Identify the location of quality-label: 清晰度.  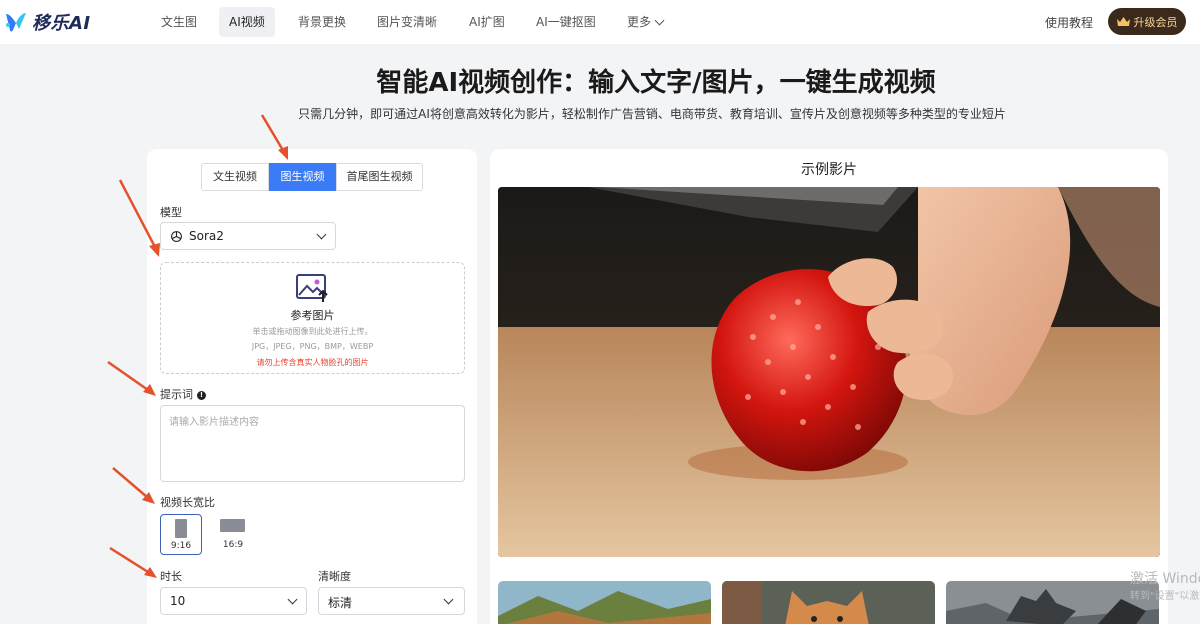
(334, 576).